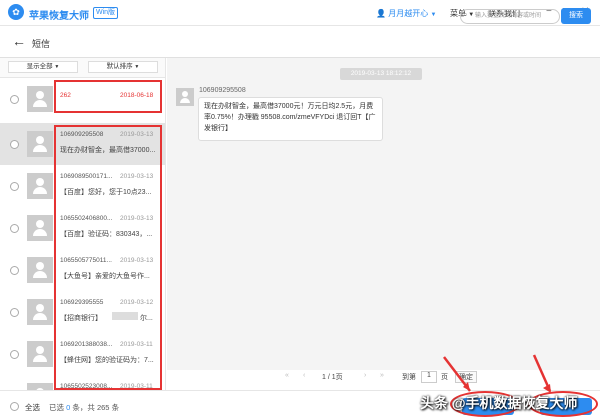 This screenshot has width=600, height=420. What do you see at coordinates (287, 375) in the screenshot?
I see `first-page-icon: «` at bounding box center [287, 375].